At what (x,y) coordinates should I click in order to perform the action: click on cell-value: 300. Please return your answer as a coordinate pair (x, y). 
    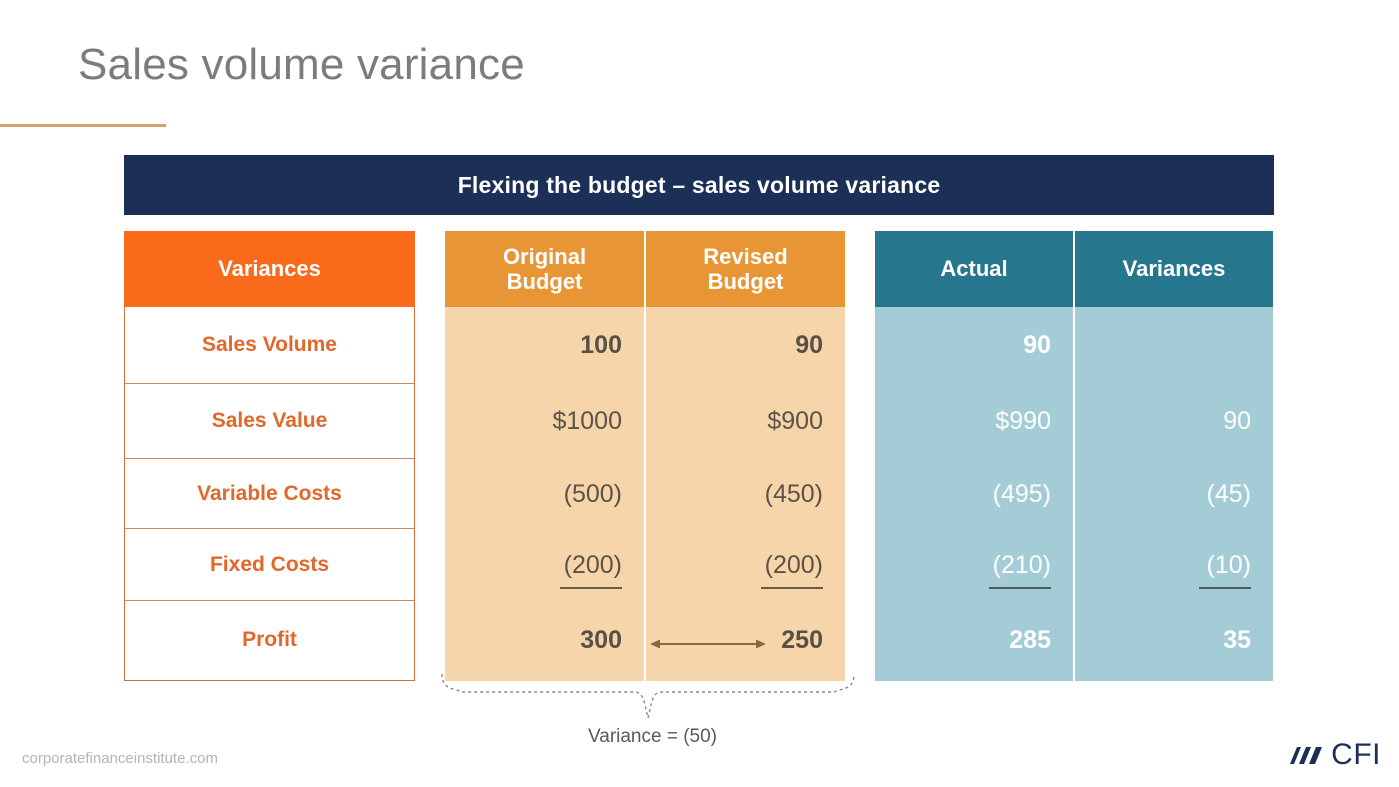
    Looking at the image, I should click on (601, 639).